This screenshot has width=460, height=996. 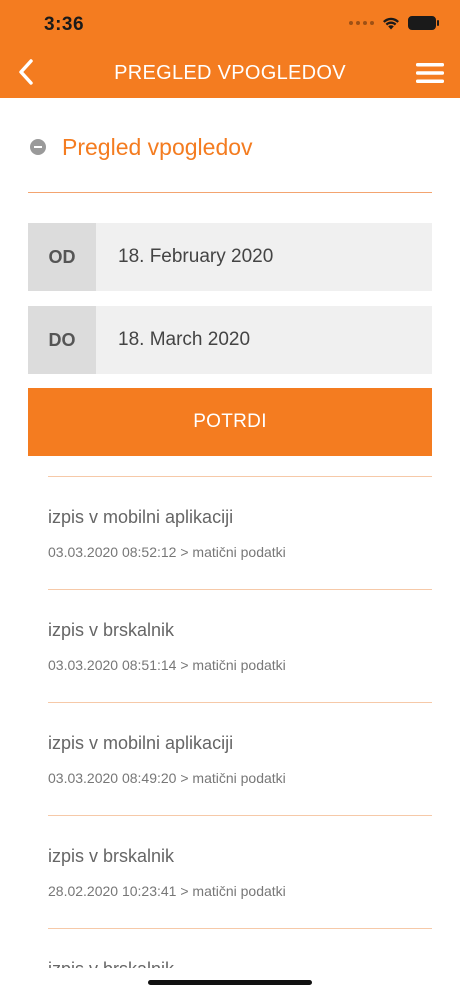 I want to click on date-from-field: OD 18. February 2020, so click(x=230, y=257).